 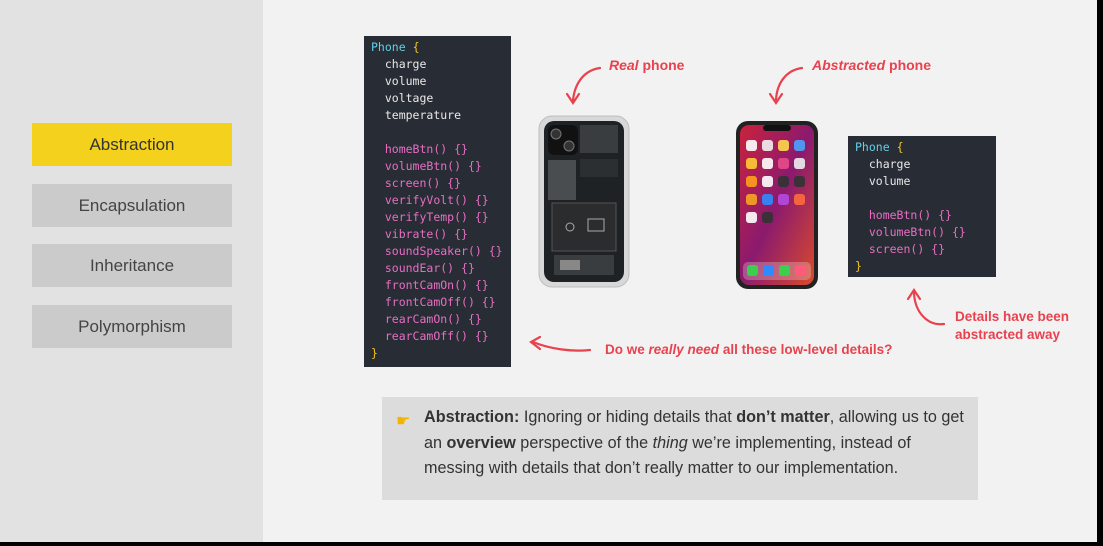 What do you see at coordinates (872, 65) in the screenshot?
I see `abstracted-phone-label: Abstracted phone` at bounding box center [872, 65].